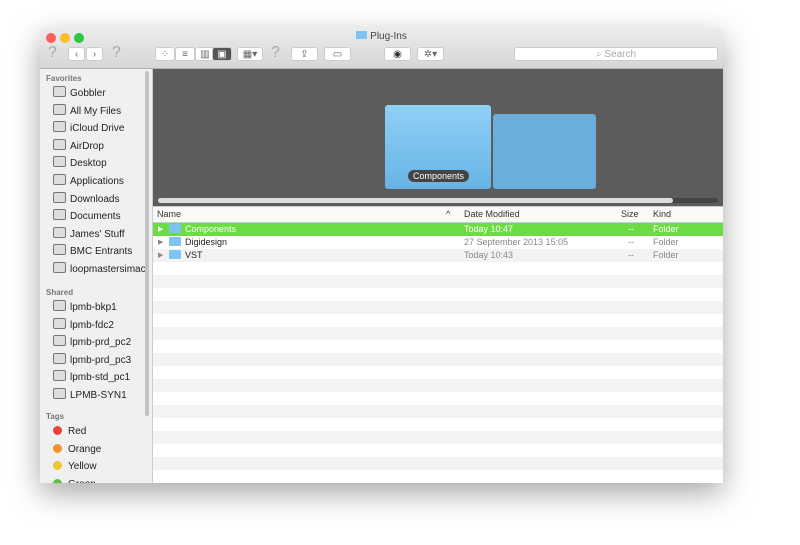 This screenshot has height=545, width=800. I want to click on sidebar-item: James' Stuff, so click(89, 234).